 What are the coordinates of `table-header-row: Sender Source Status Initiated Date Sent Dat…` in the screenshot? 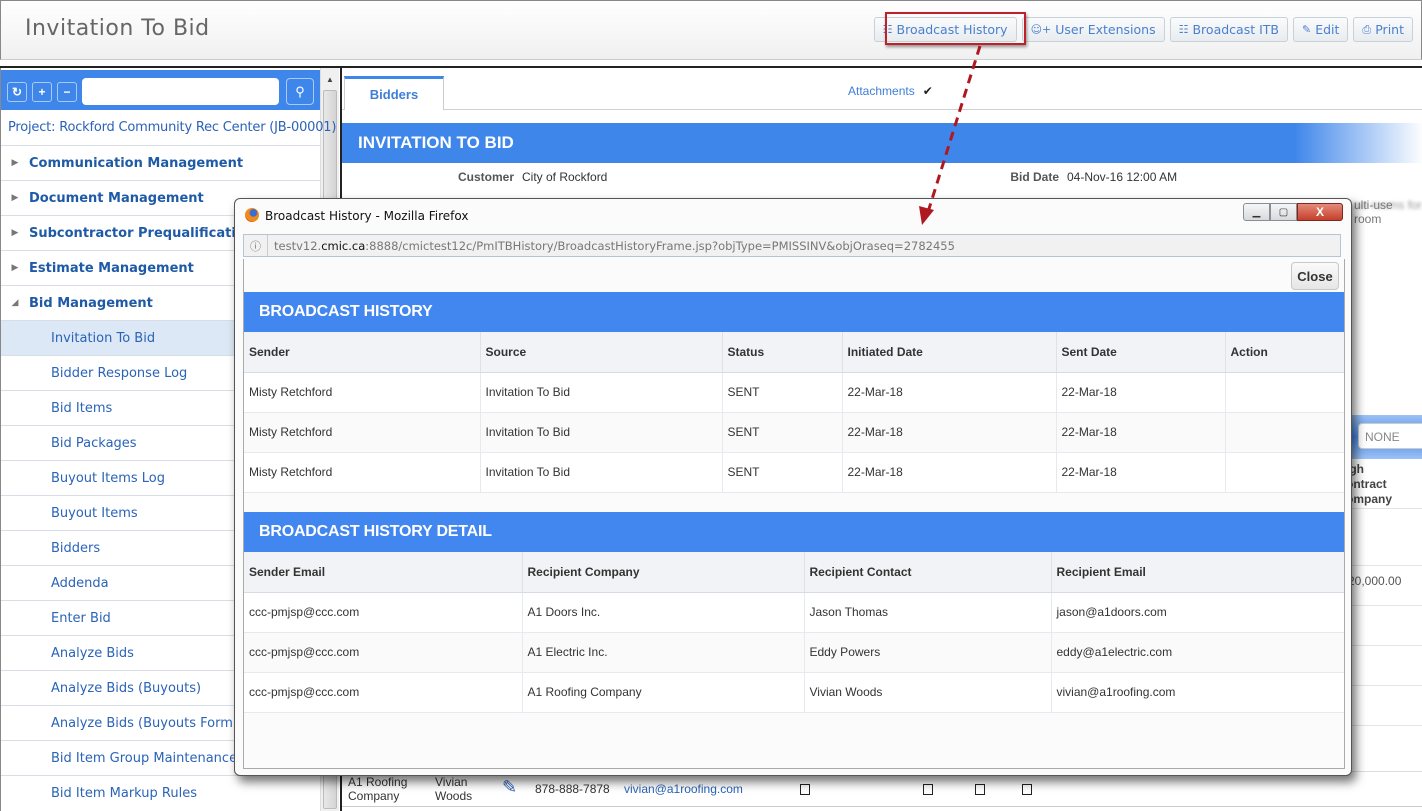 It's located at (794, 352).